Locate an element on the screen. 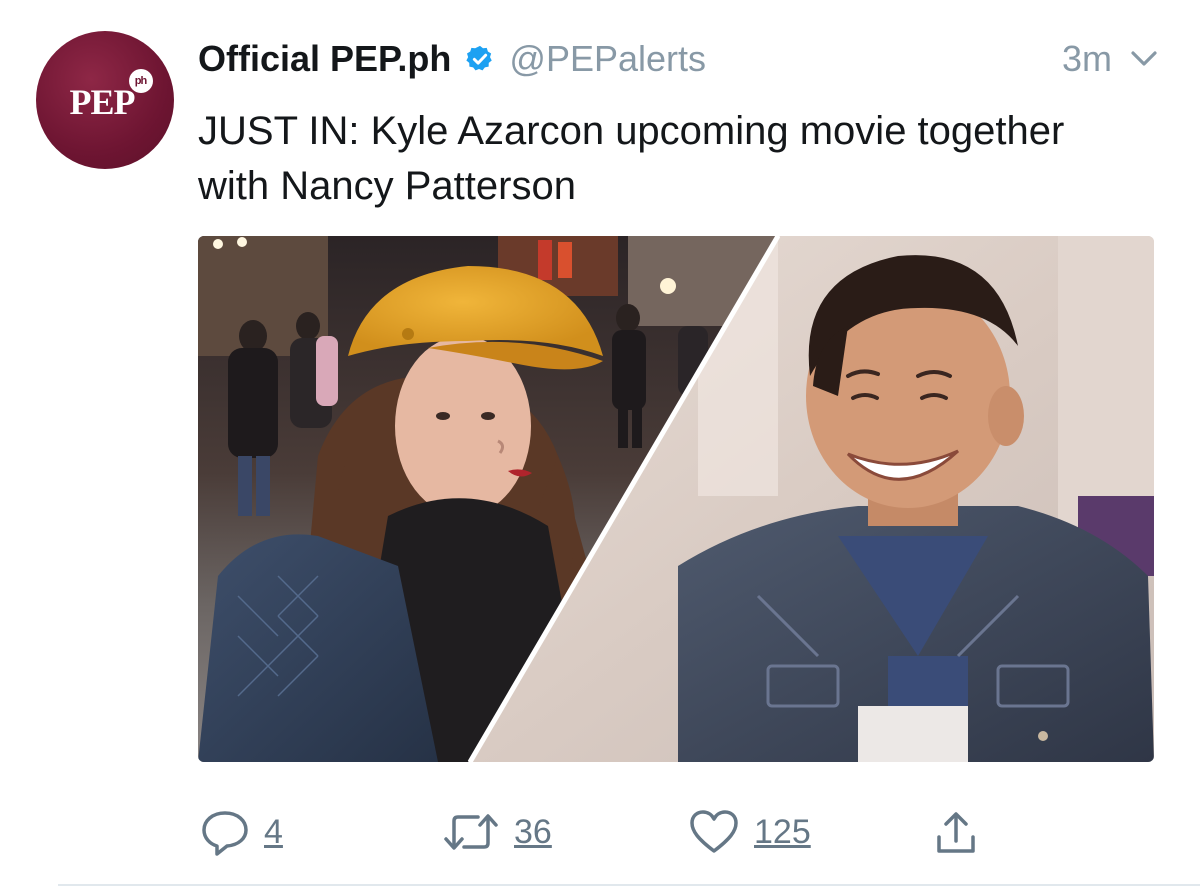 This screenshot has width=1200, height=892. retweet-icon is located at coordinates (471, 832).